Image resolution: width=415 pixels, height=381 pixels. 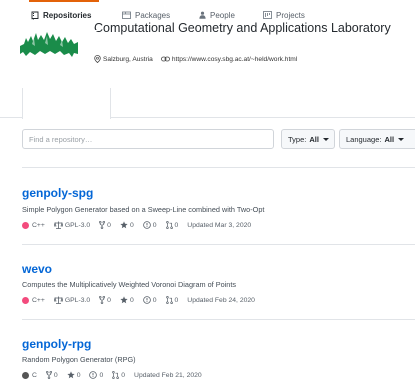 I want to click on language-filter-value: All, so click(x=389, y=139).